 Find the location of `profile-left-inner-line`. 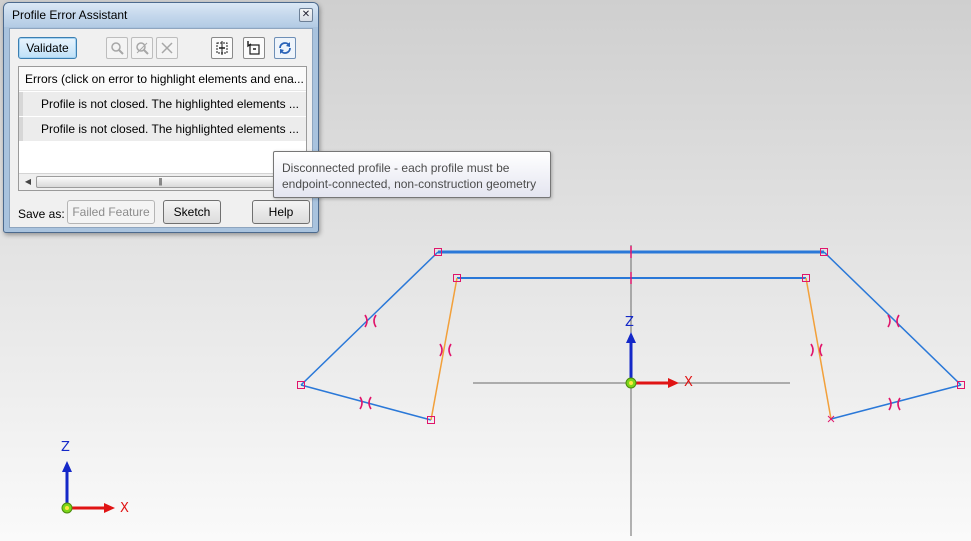

profile-left-inner-line is located at coordinates (444, 349).